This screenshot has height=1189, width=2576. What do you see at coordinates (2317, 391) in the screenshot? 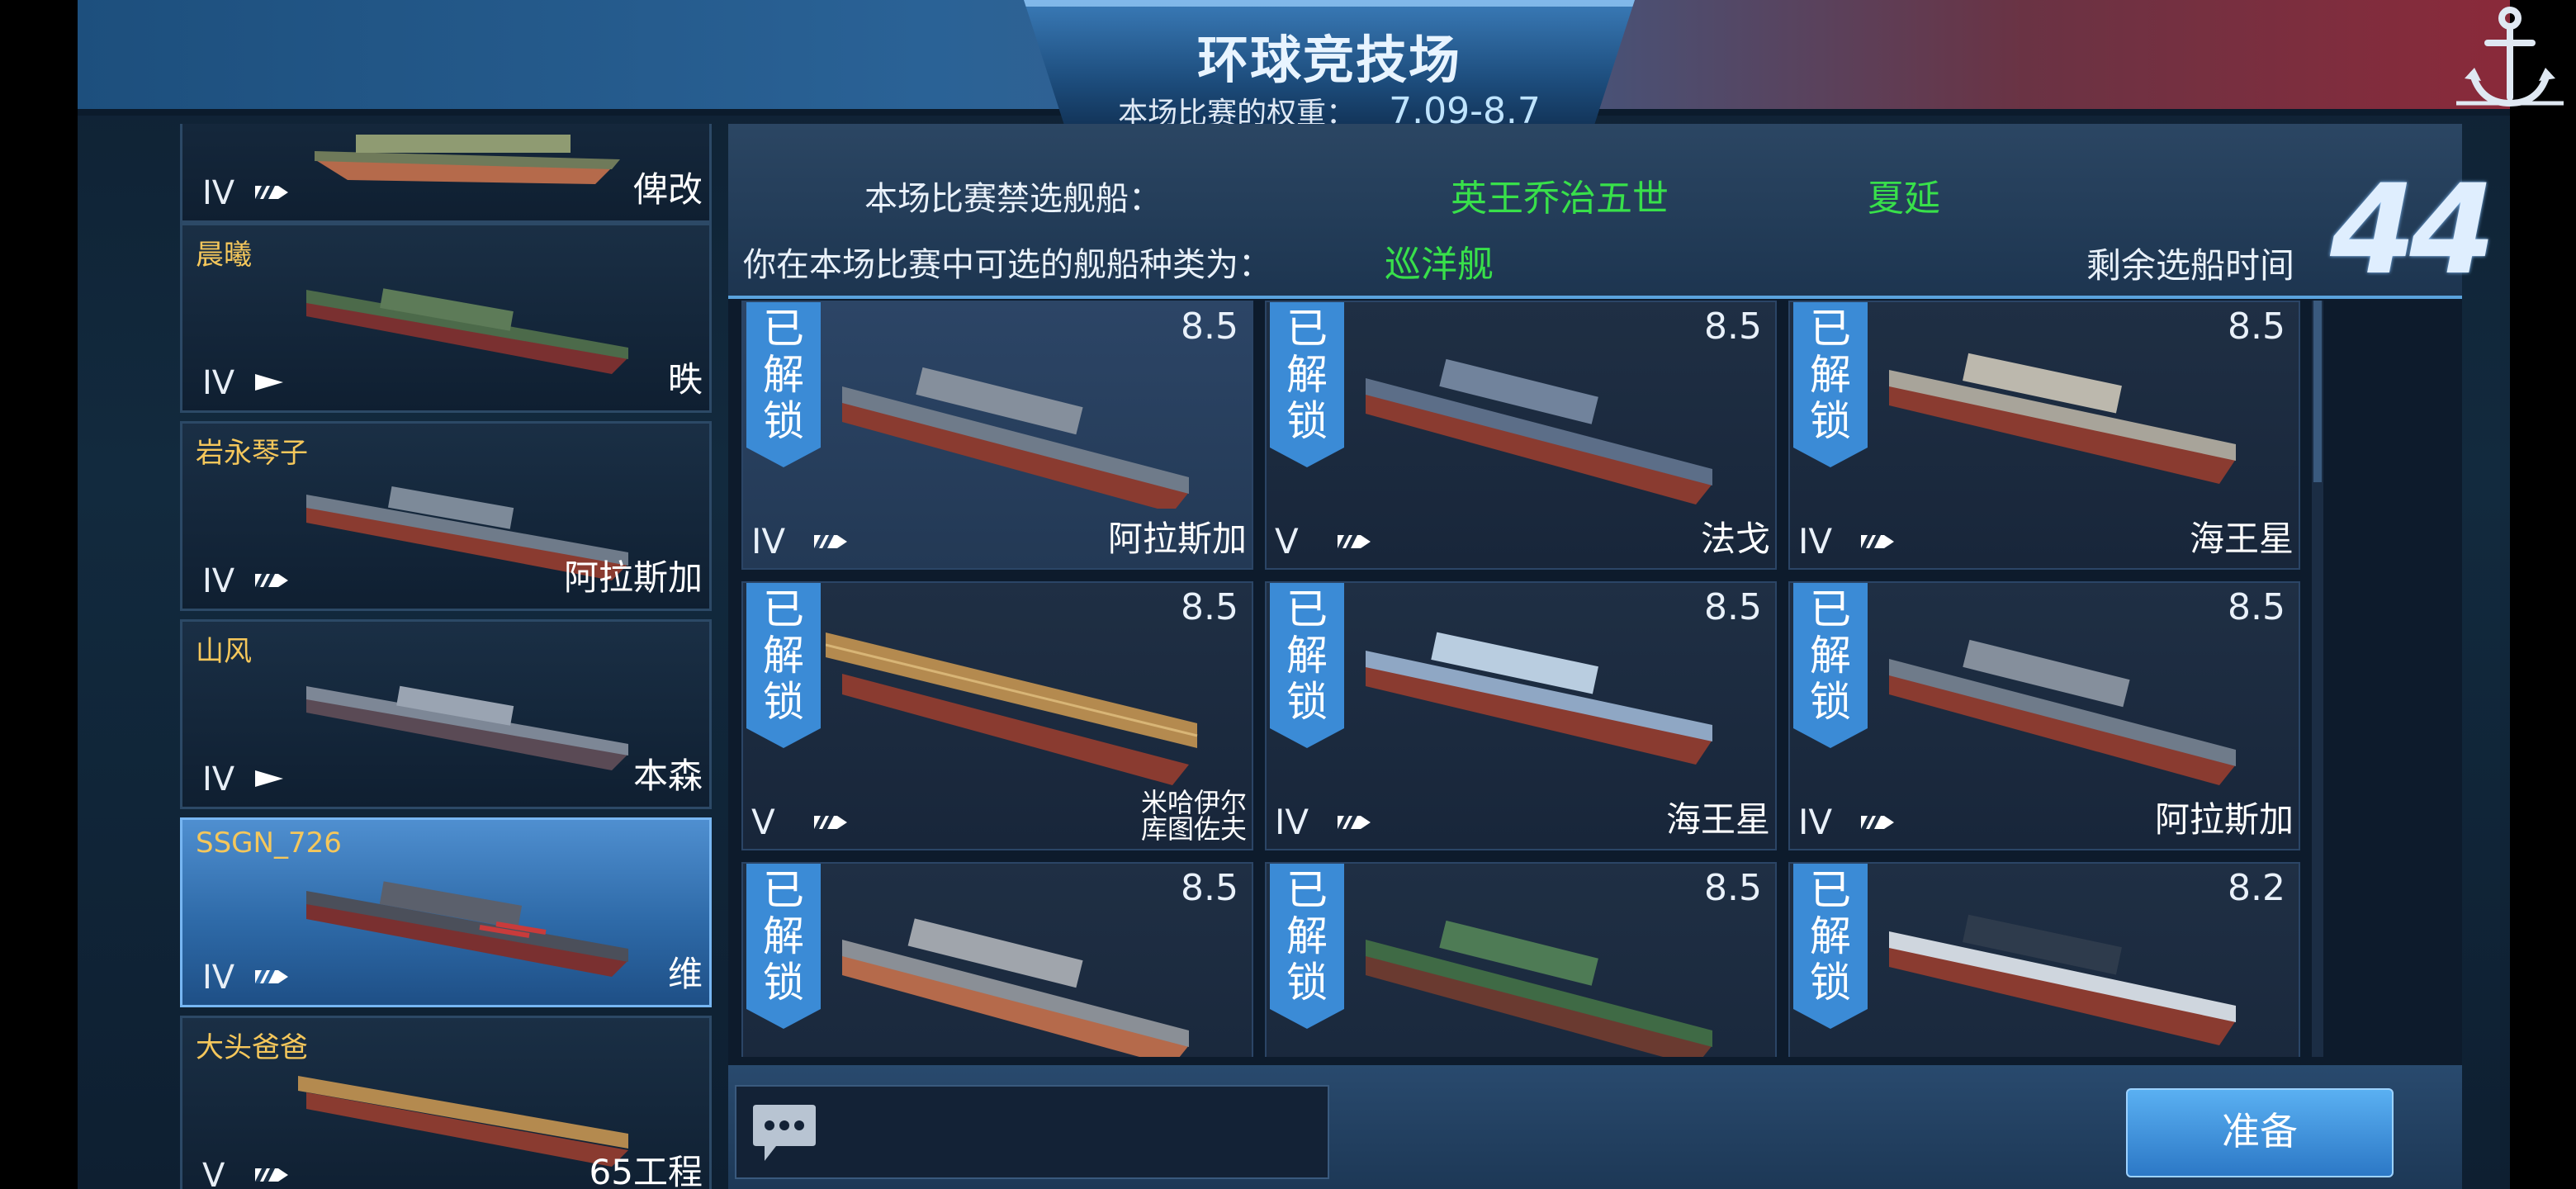
I see `scrollbar-thumb` at bounding box center [2317, 391].